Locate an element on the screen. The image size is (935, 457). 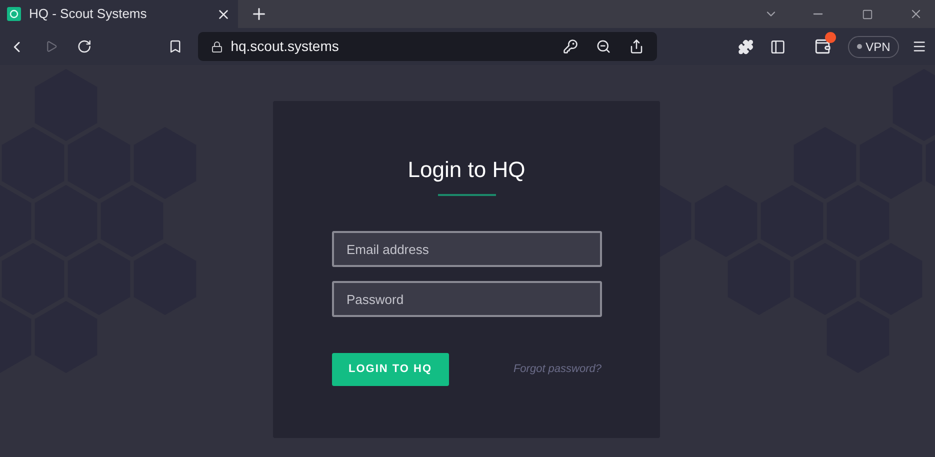
tab-title: HQ - Scout Systems is located at coordinates (88, 14).